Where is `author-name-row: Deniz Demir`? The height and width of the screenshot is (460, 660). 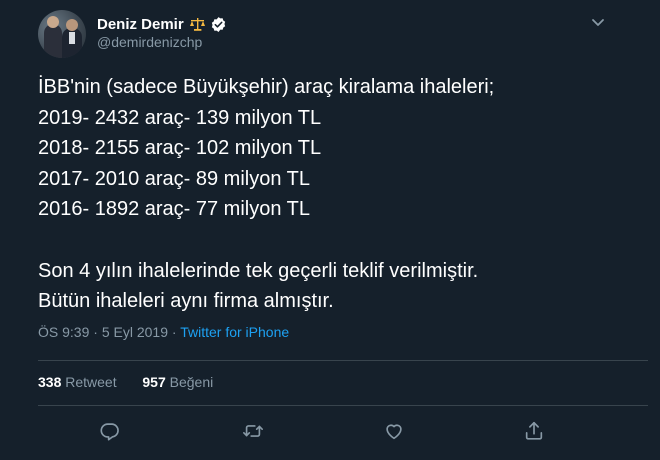 author-name-row: Deniz Demir is located at coordinates (162, 24).